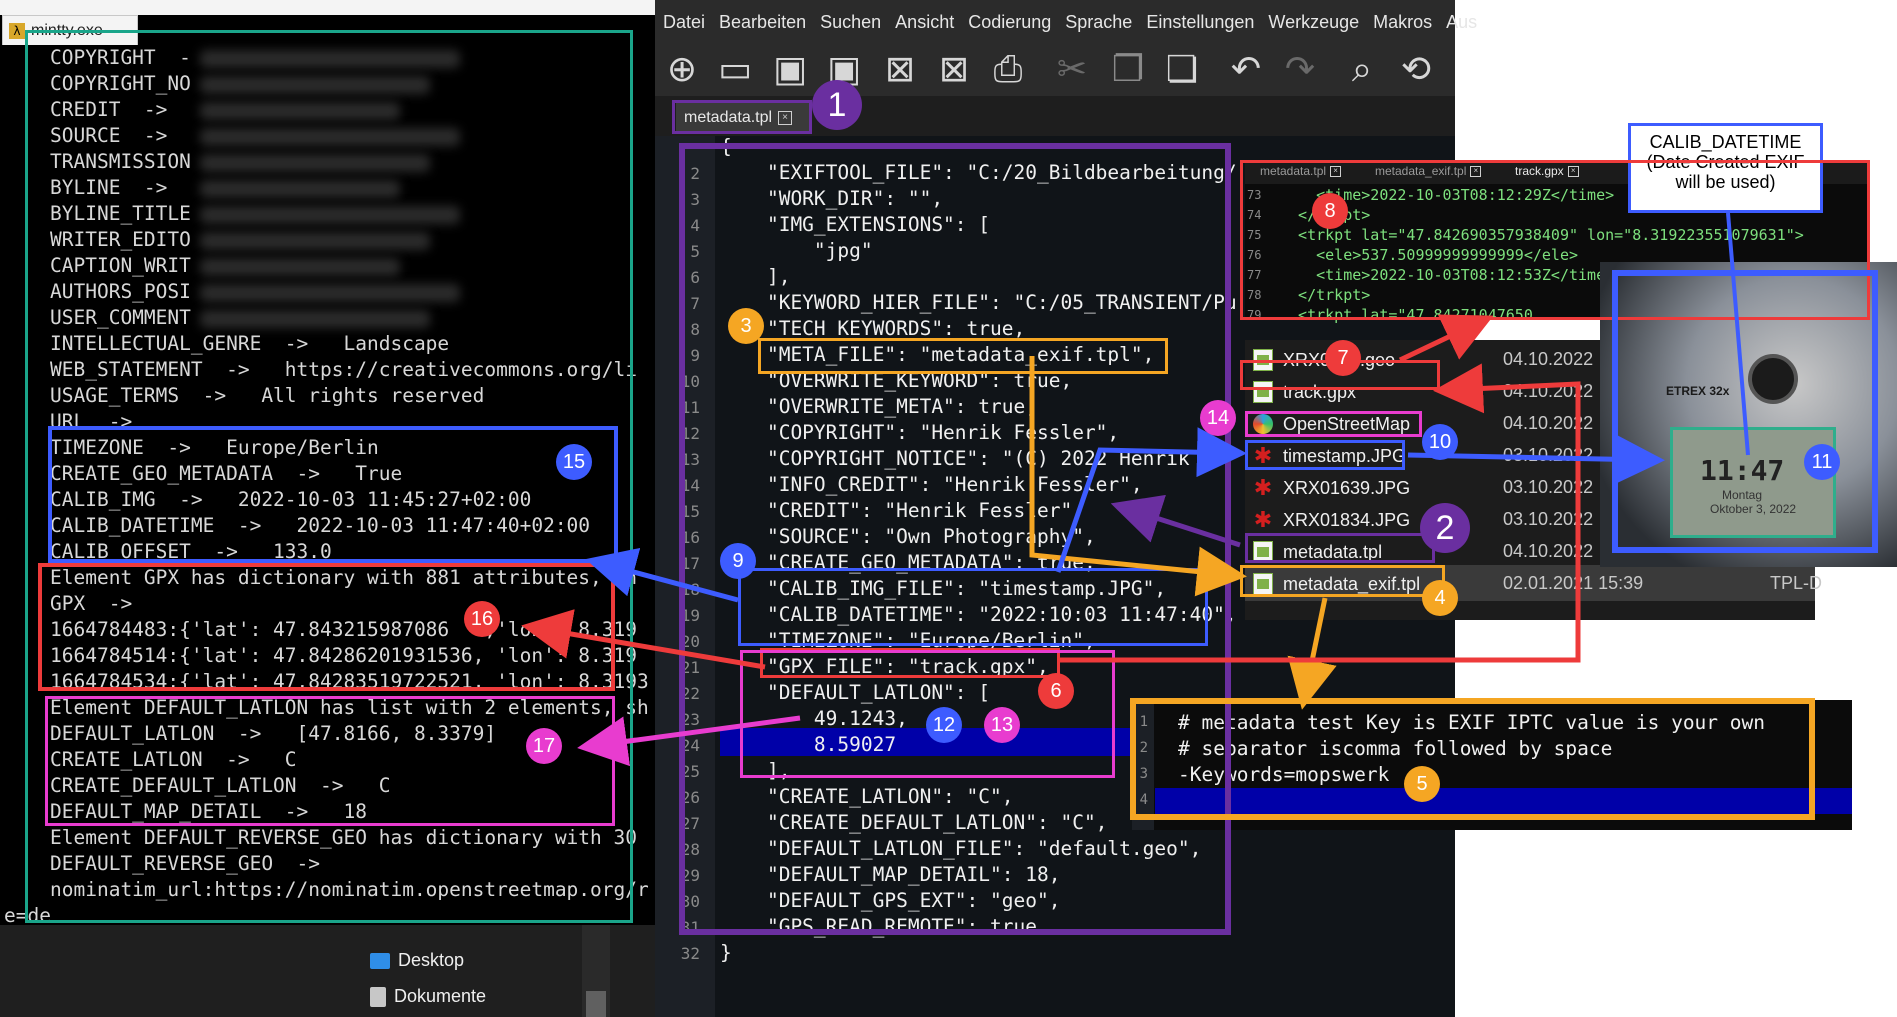 This screenshot has width=1897, height=1017. Describe the element at coordinates (954, 70) in the screenshot. I see `close-all-icon: ⊠` at that location.